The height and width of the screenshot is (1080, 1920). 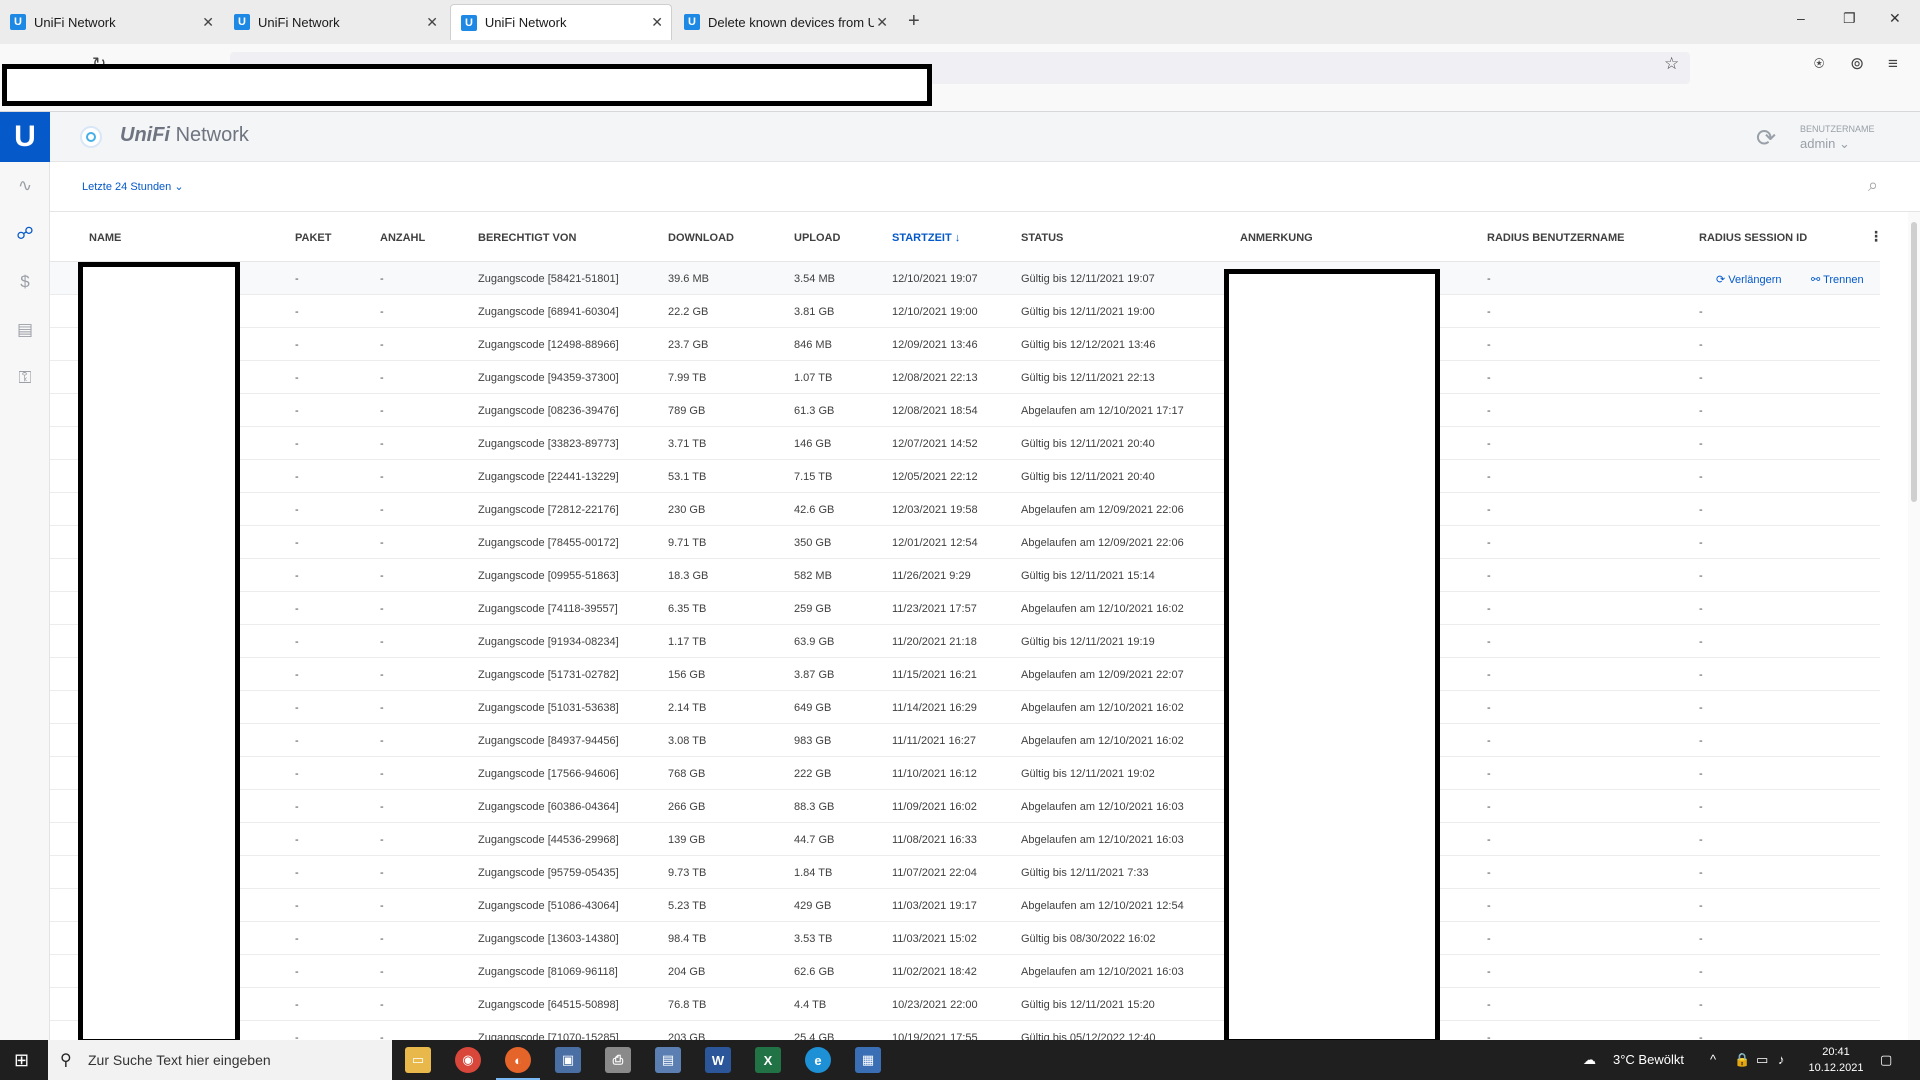 I want to click on taskbar-search-box: ⚲ Zur Suche Text hier eingeben, so click(x=220, y=1060).